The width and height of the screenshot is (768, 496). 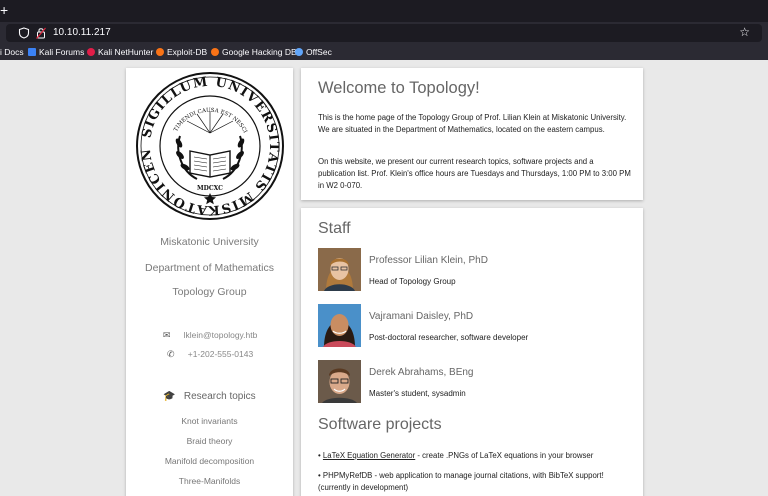 What do you see at coordinates (399, 88) in the screenshot?
I see `welcome-title: Welcome to Topology!` at bounding box center [399, 88].